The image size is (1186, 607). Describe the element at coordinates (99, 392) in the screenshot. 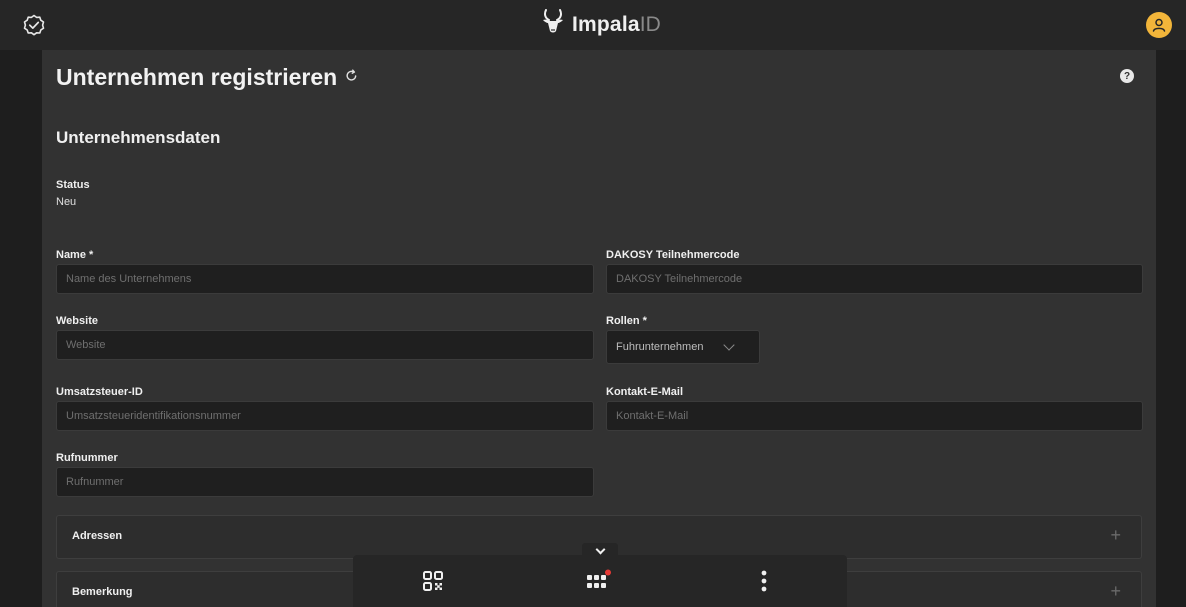

I see `vat-label: Umsatzsteuer-ID` at that location.